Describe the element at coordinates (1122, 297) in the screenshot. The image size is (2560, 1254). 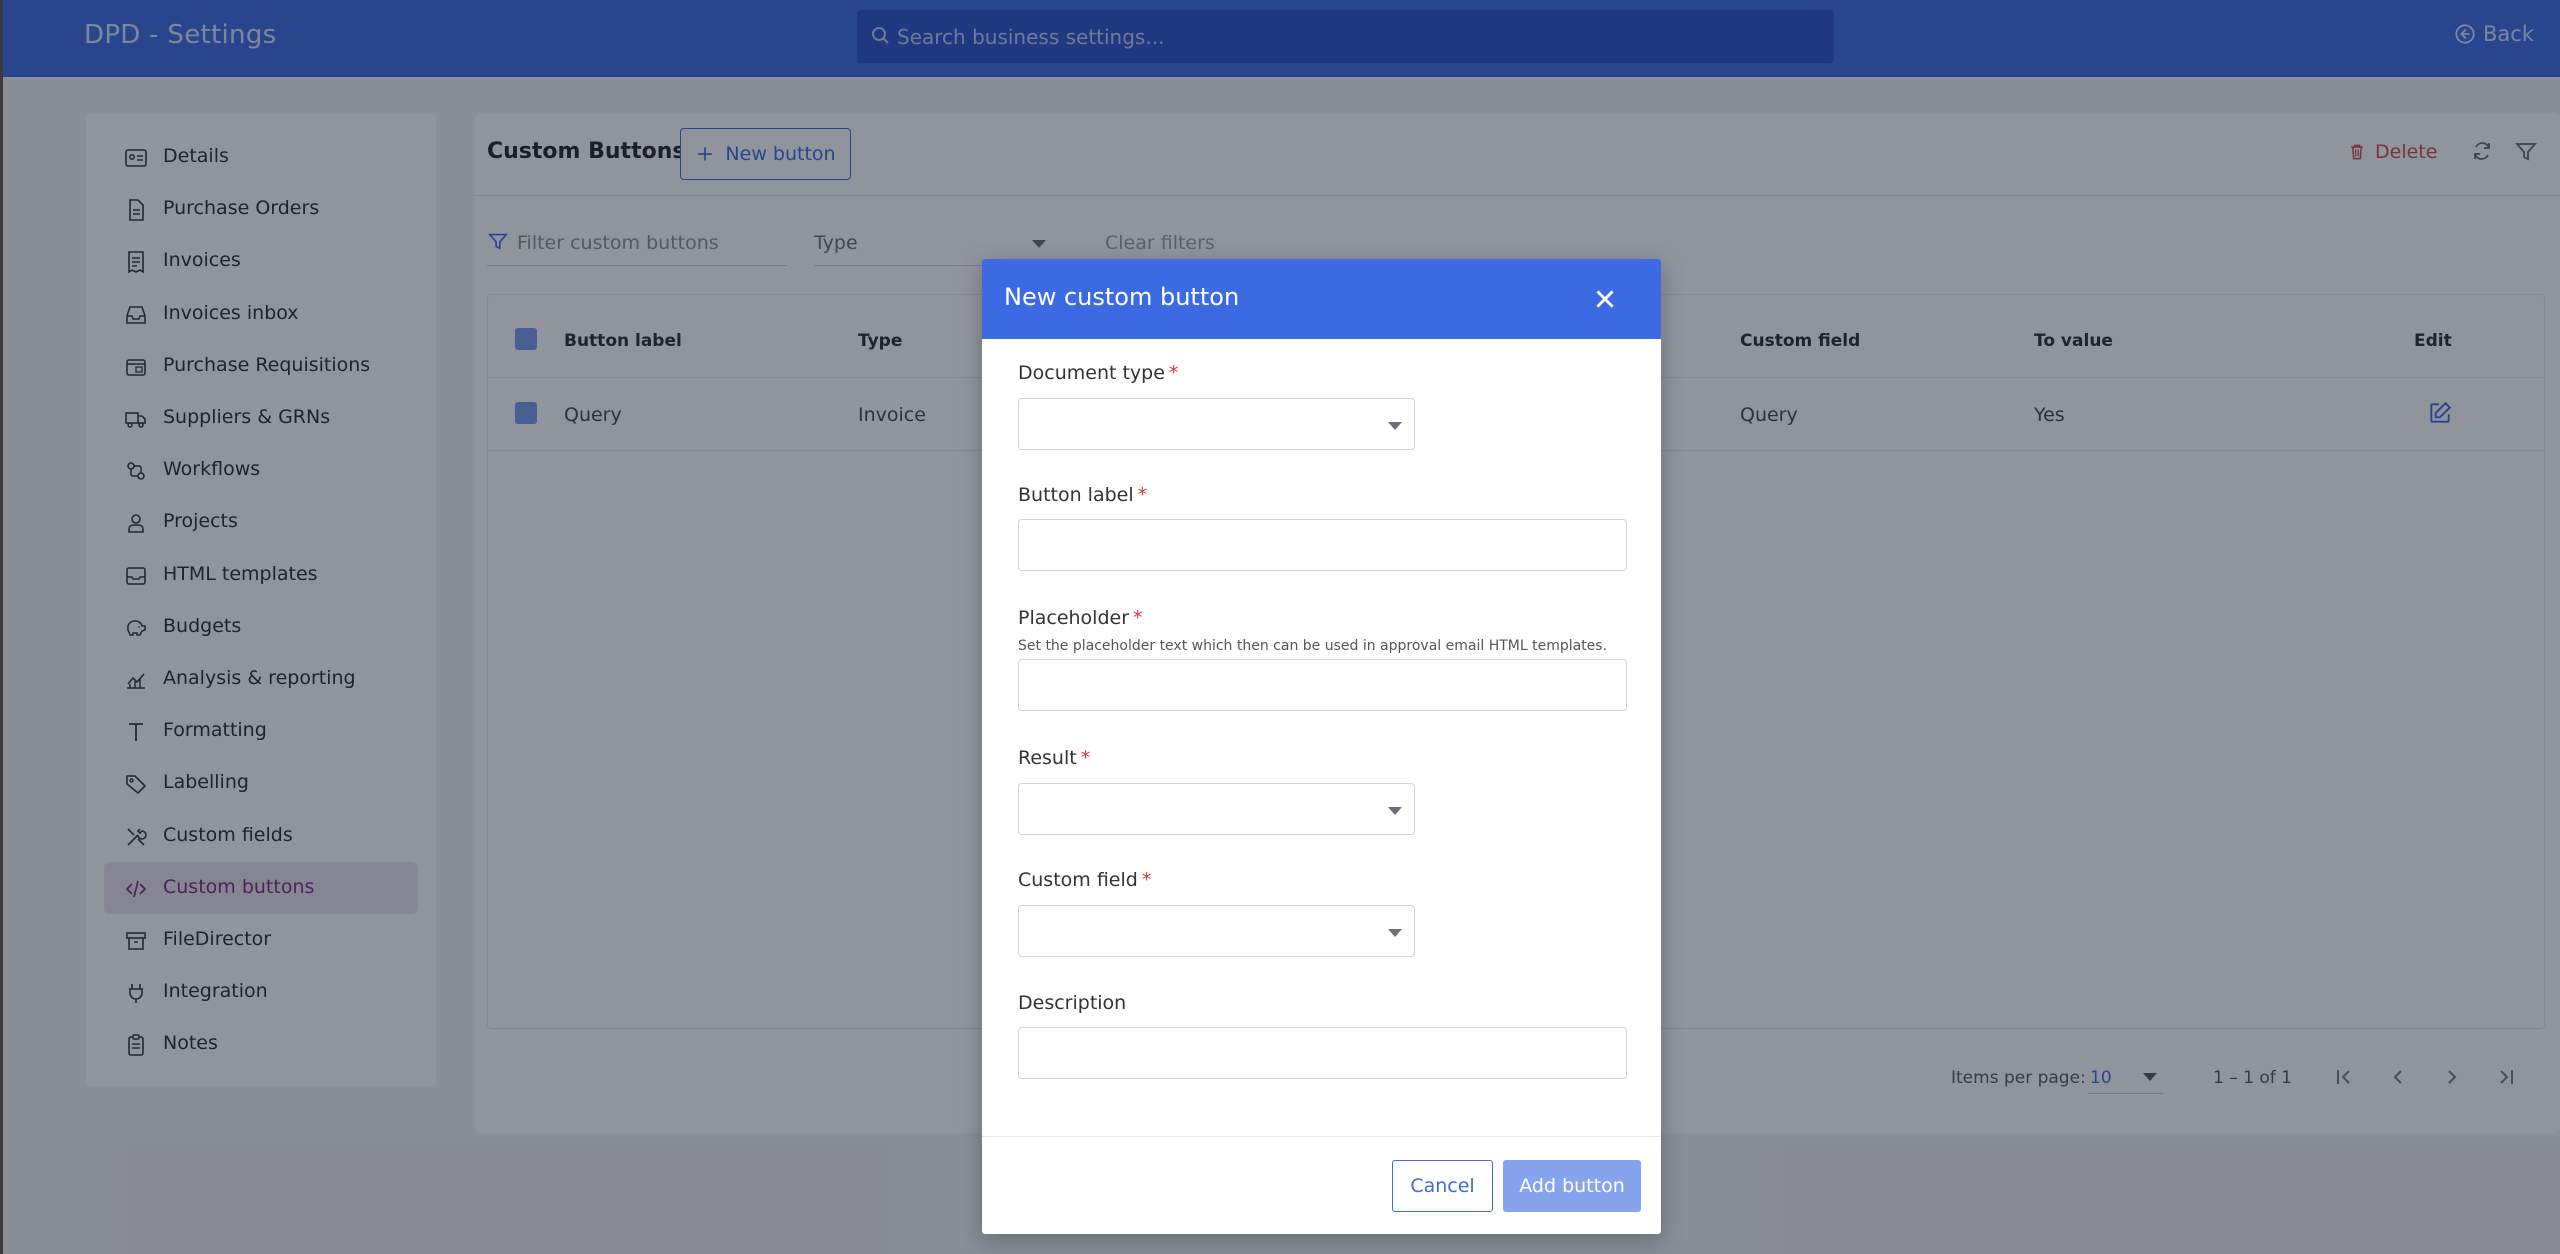
I see `dialog-title: New custom button` at that location.